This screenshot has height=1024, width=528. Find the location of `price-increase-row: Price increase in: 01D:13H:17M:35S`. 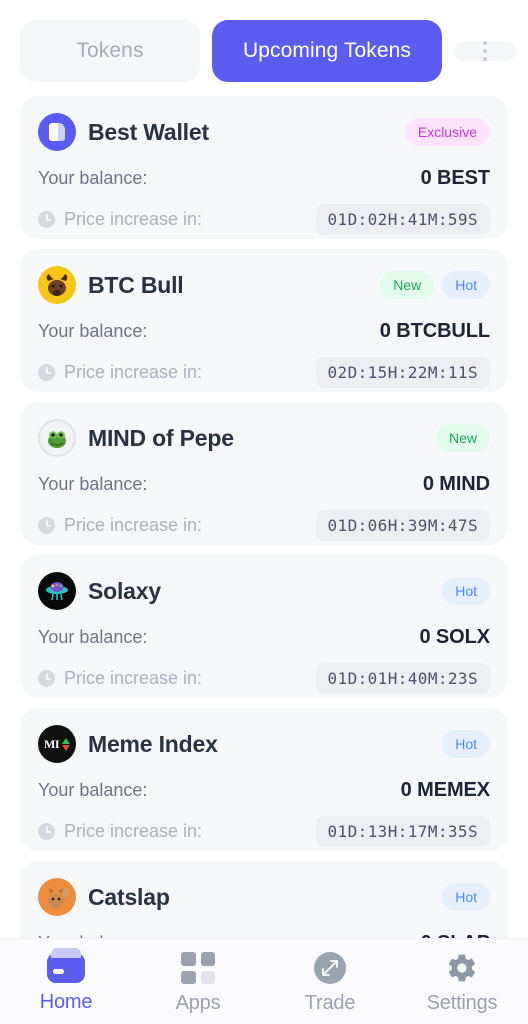

price-increase-row: Price increase in: 01D:13H:17M:35S is located at coordinates (264, 831).